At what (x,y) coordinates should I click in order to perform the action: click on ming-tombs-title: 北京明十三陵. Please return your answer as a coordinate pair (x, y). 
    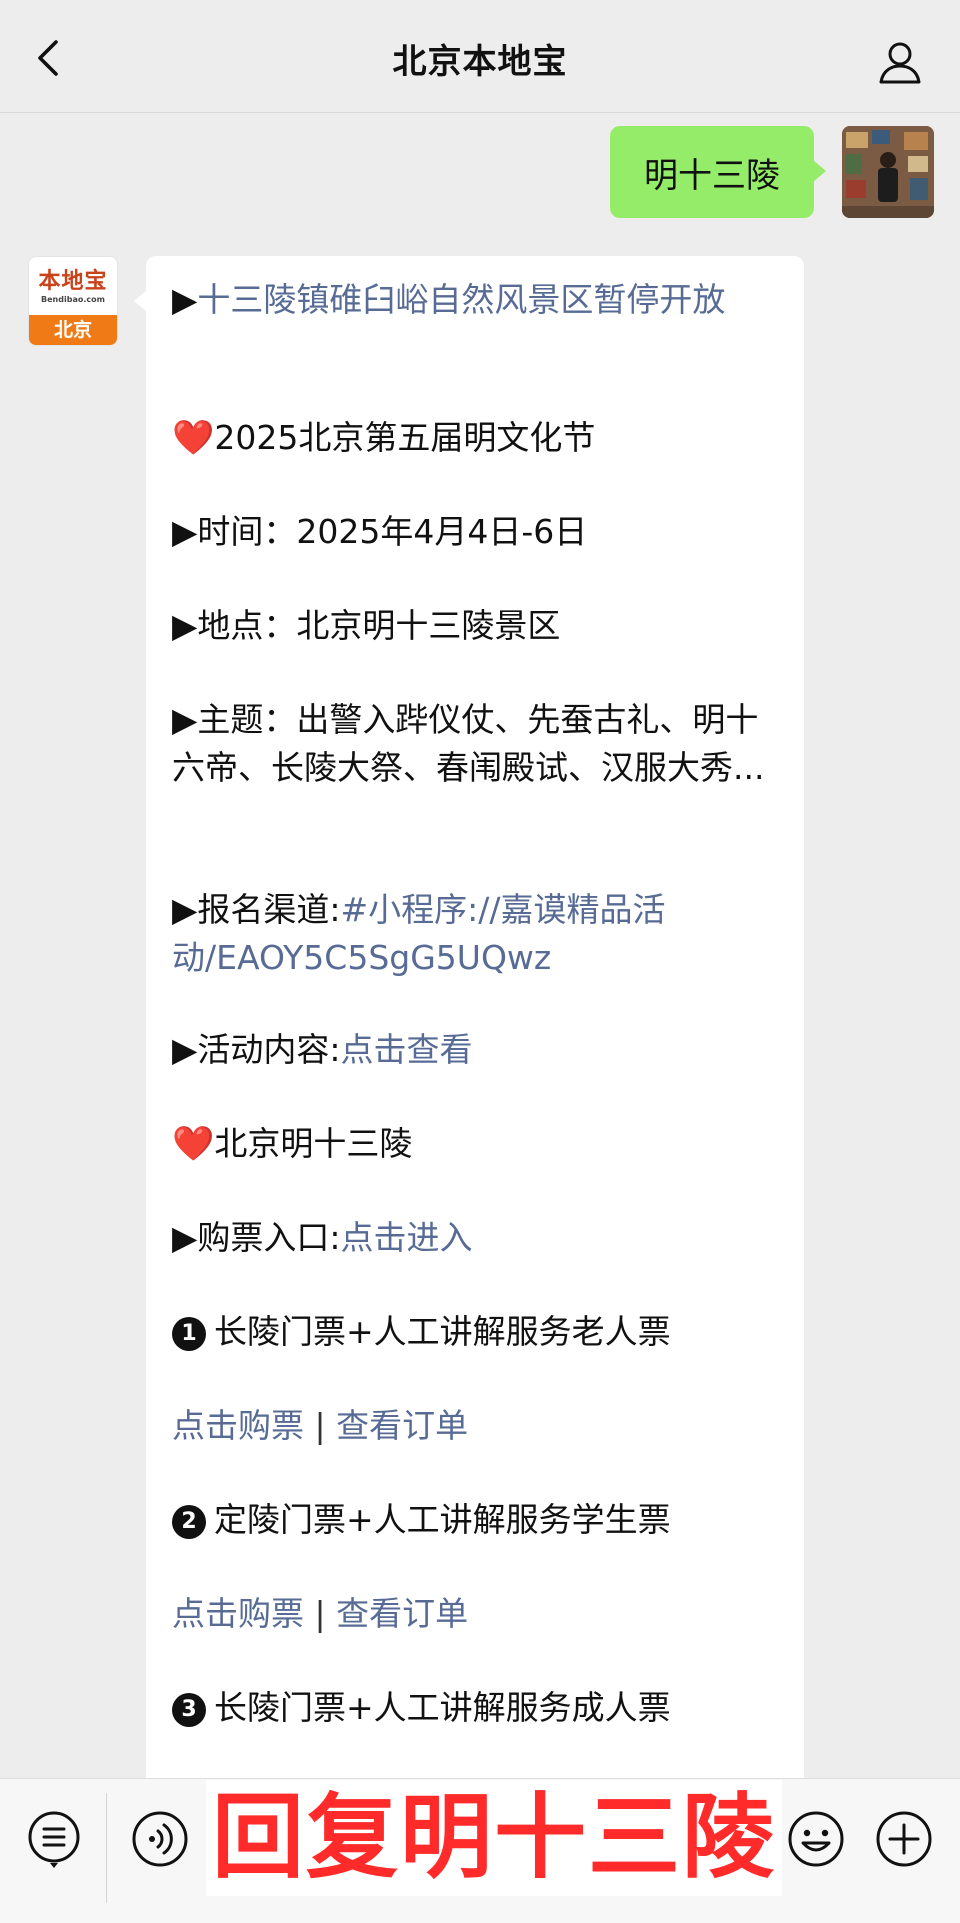
    Looking at the image, I should click on (313, 1143).